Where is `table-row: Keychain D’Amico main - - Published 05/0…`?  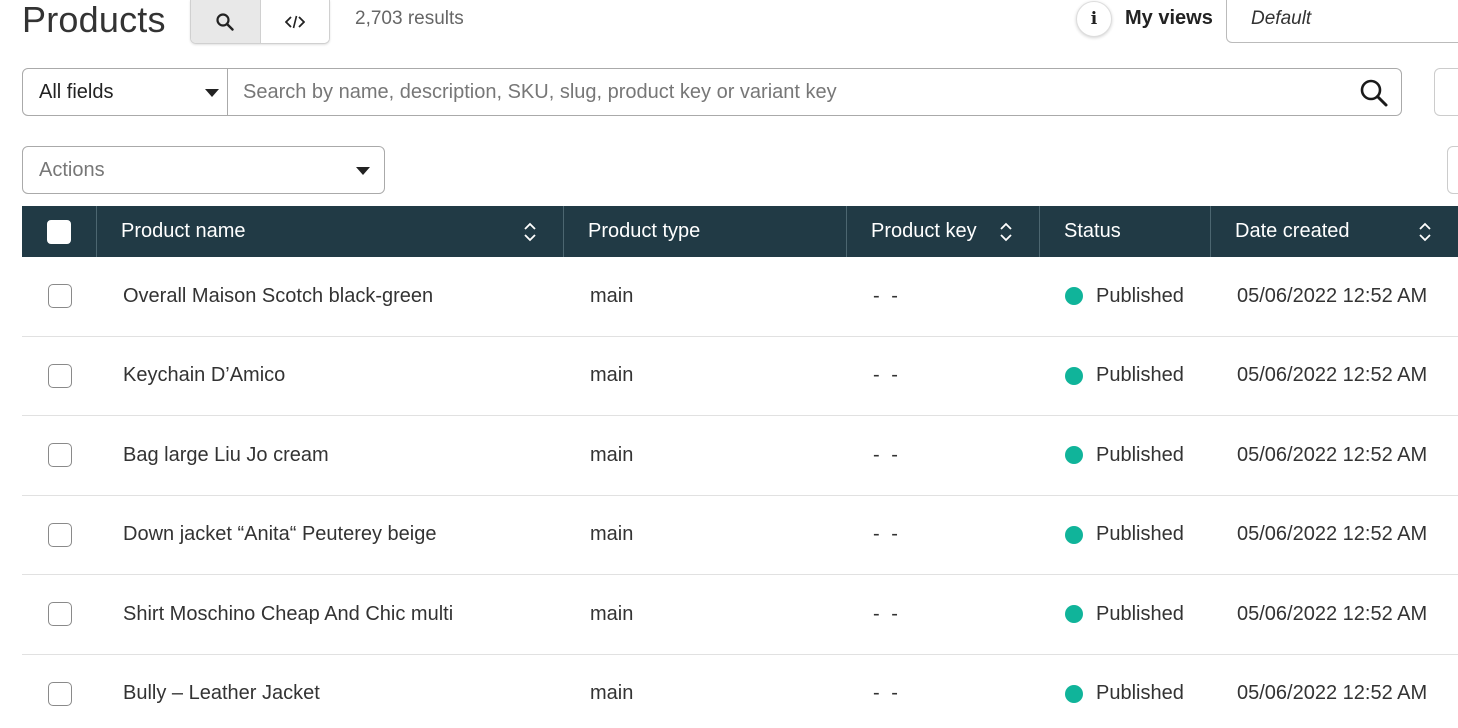
table-row: Keychain D’Amico main - - Published 05/0… is located at coordinates (740, 376).